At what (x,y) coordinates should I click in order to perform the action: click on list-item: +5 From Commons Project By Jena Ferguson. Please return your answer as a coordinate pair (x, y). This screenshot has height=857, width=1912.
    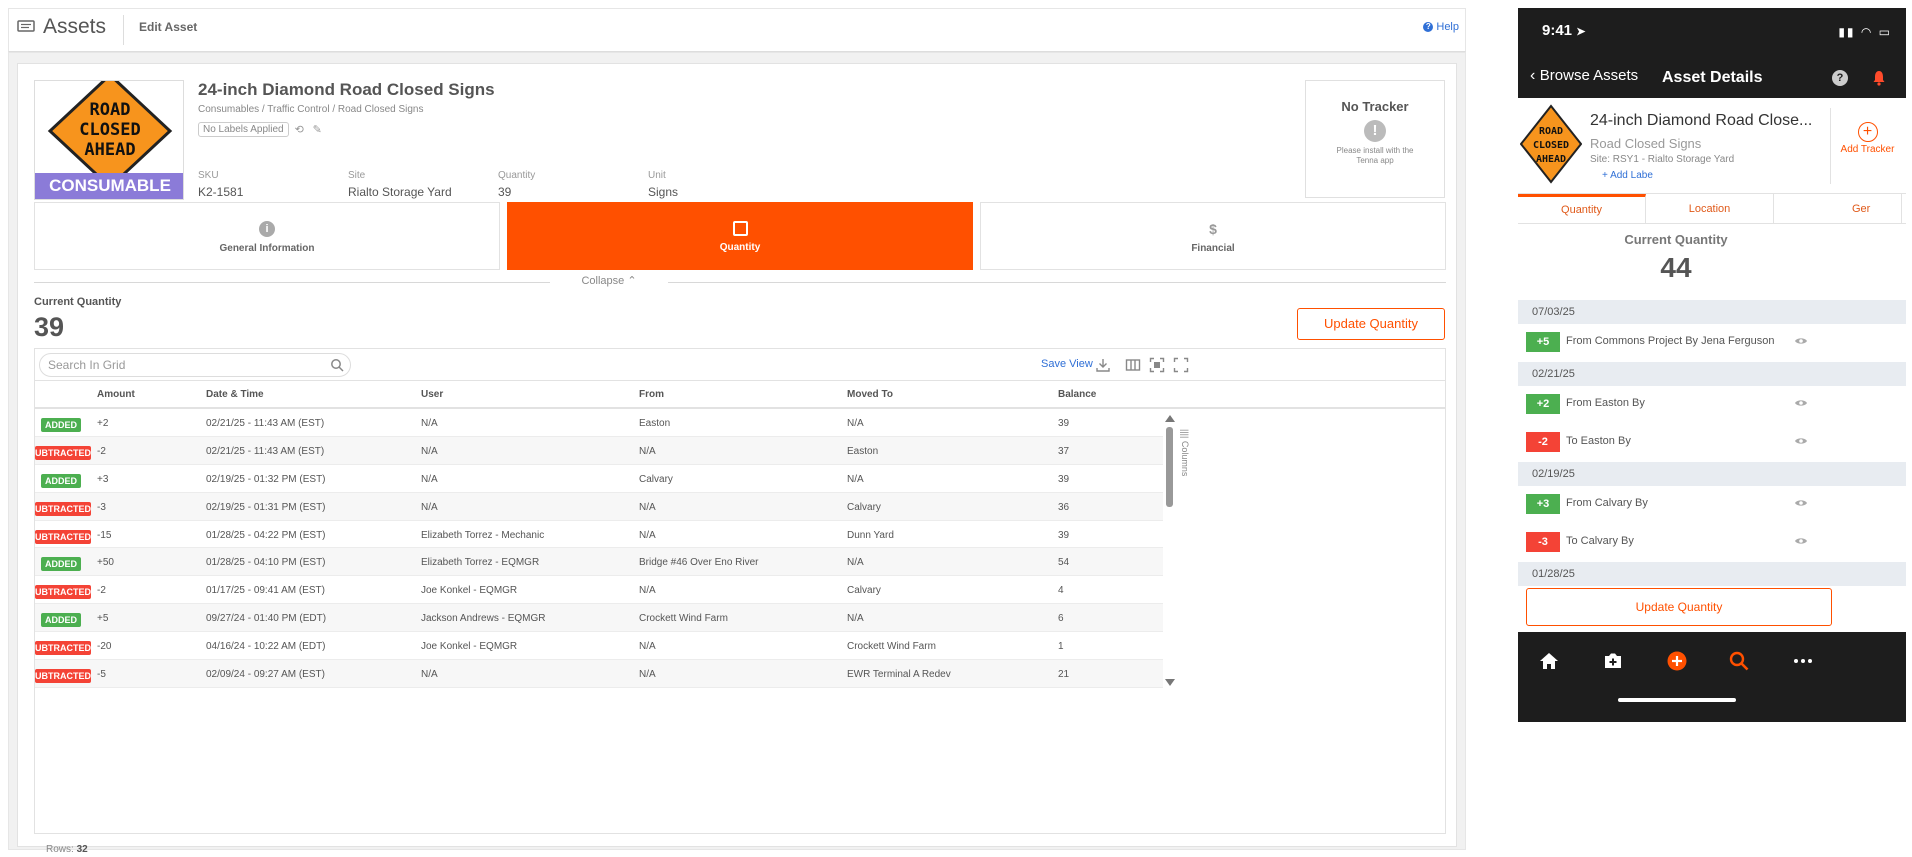
    Looking at the image, I should click on (1712, 343).